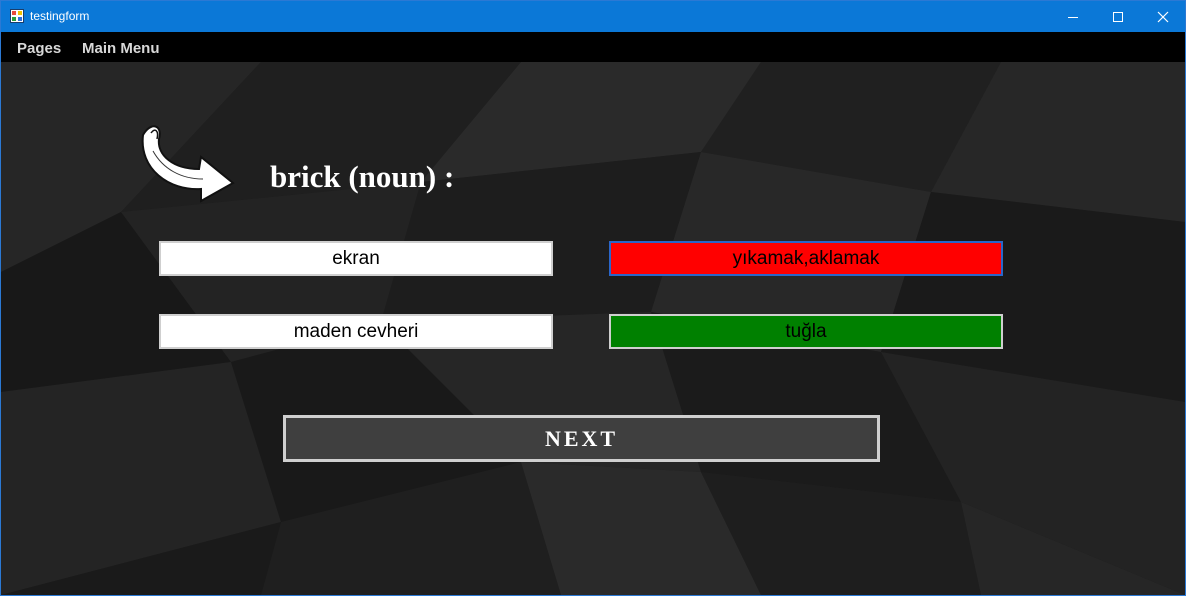 Image resolution: width=1186 pixels, height=596 pixels. Describe the element at coordinates (60, 16) in the screenshot. I see `window-title: testingform` at that location.